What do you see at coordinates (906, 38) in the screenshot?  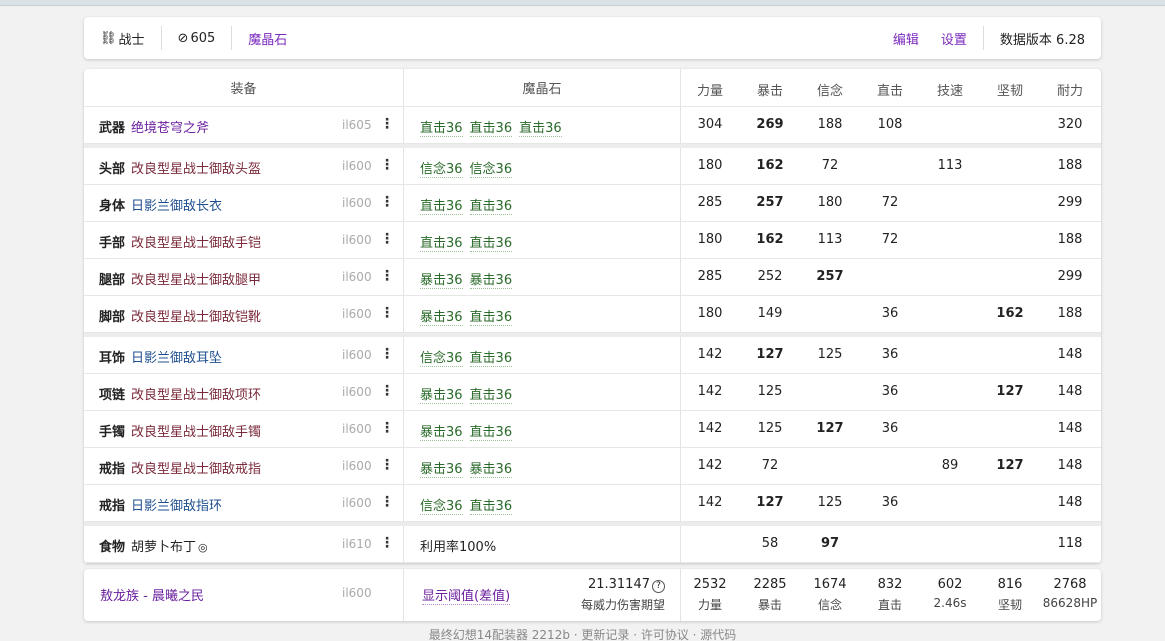 I see `edit-link: 编辑` at bounding box center [906, 38].